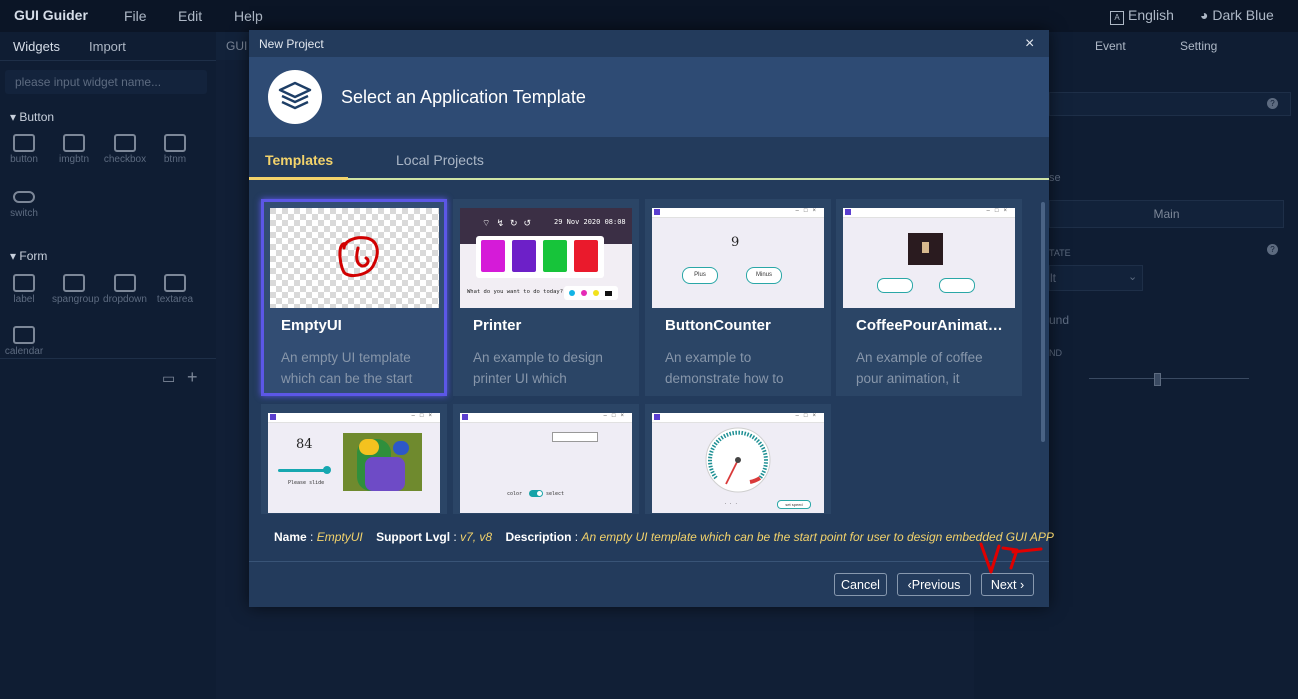  I want to click on template-description: An example of coffee pour animation, it, so click(919, 368).